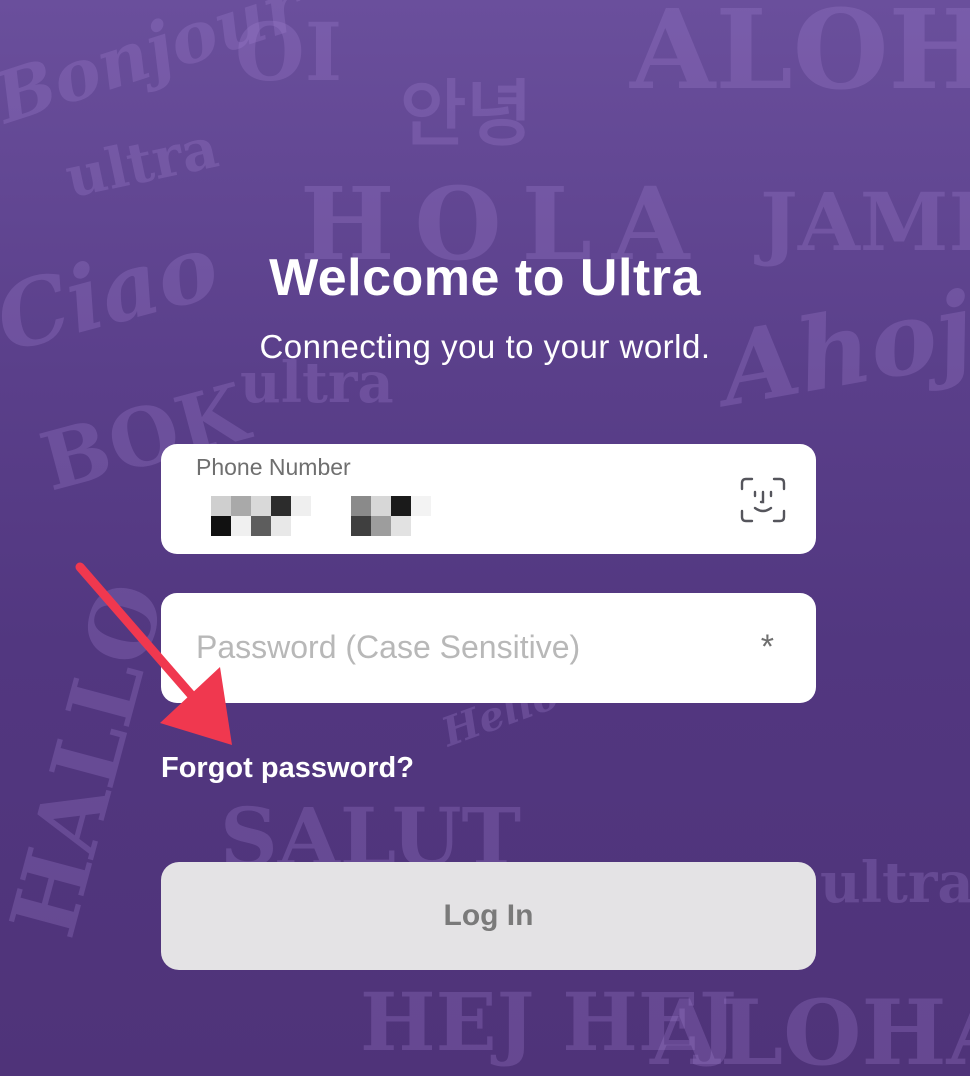 This screenshot has width=970, height=1076. I want to click on bg-word: 안녕, so click(466, 113).